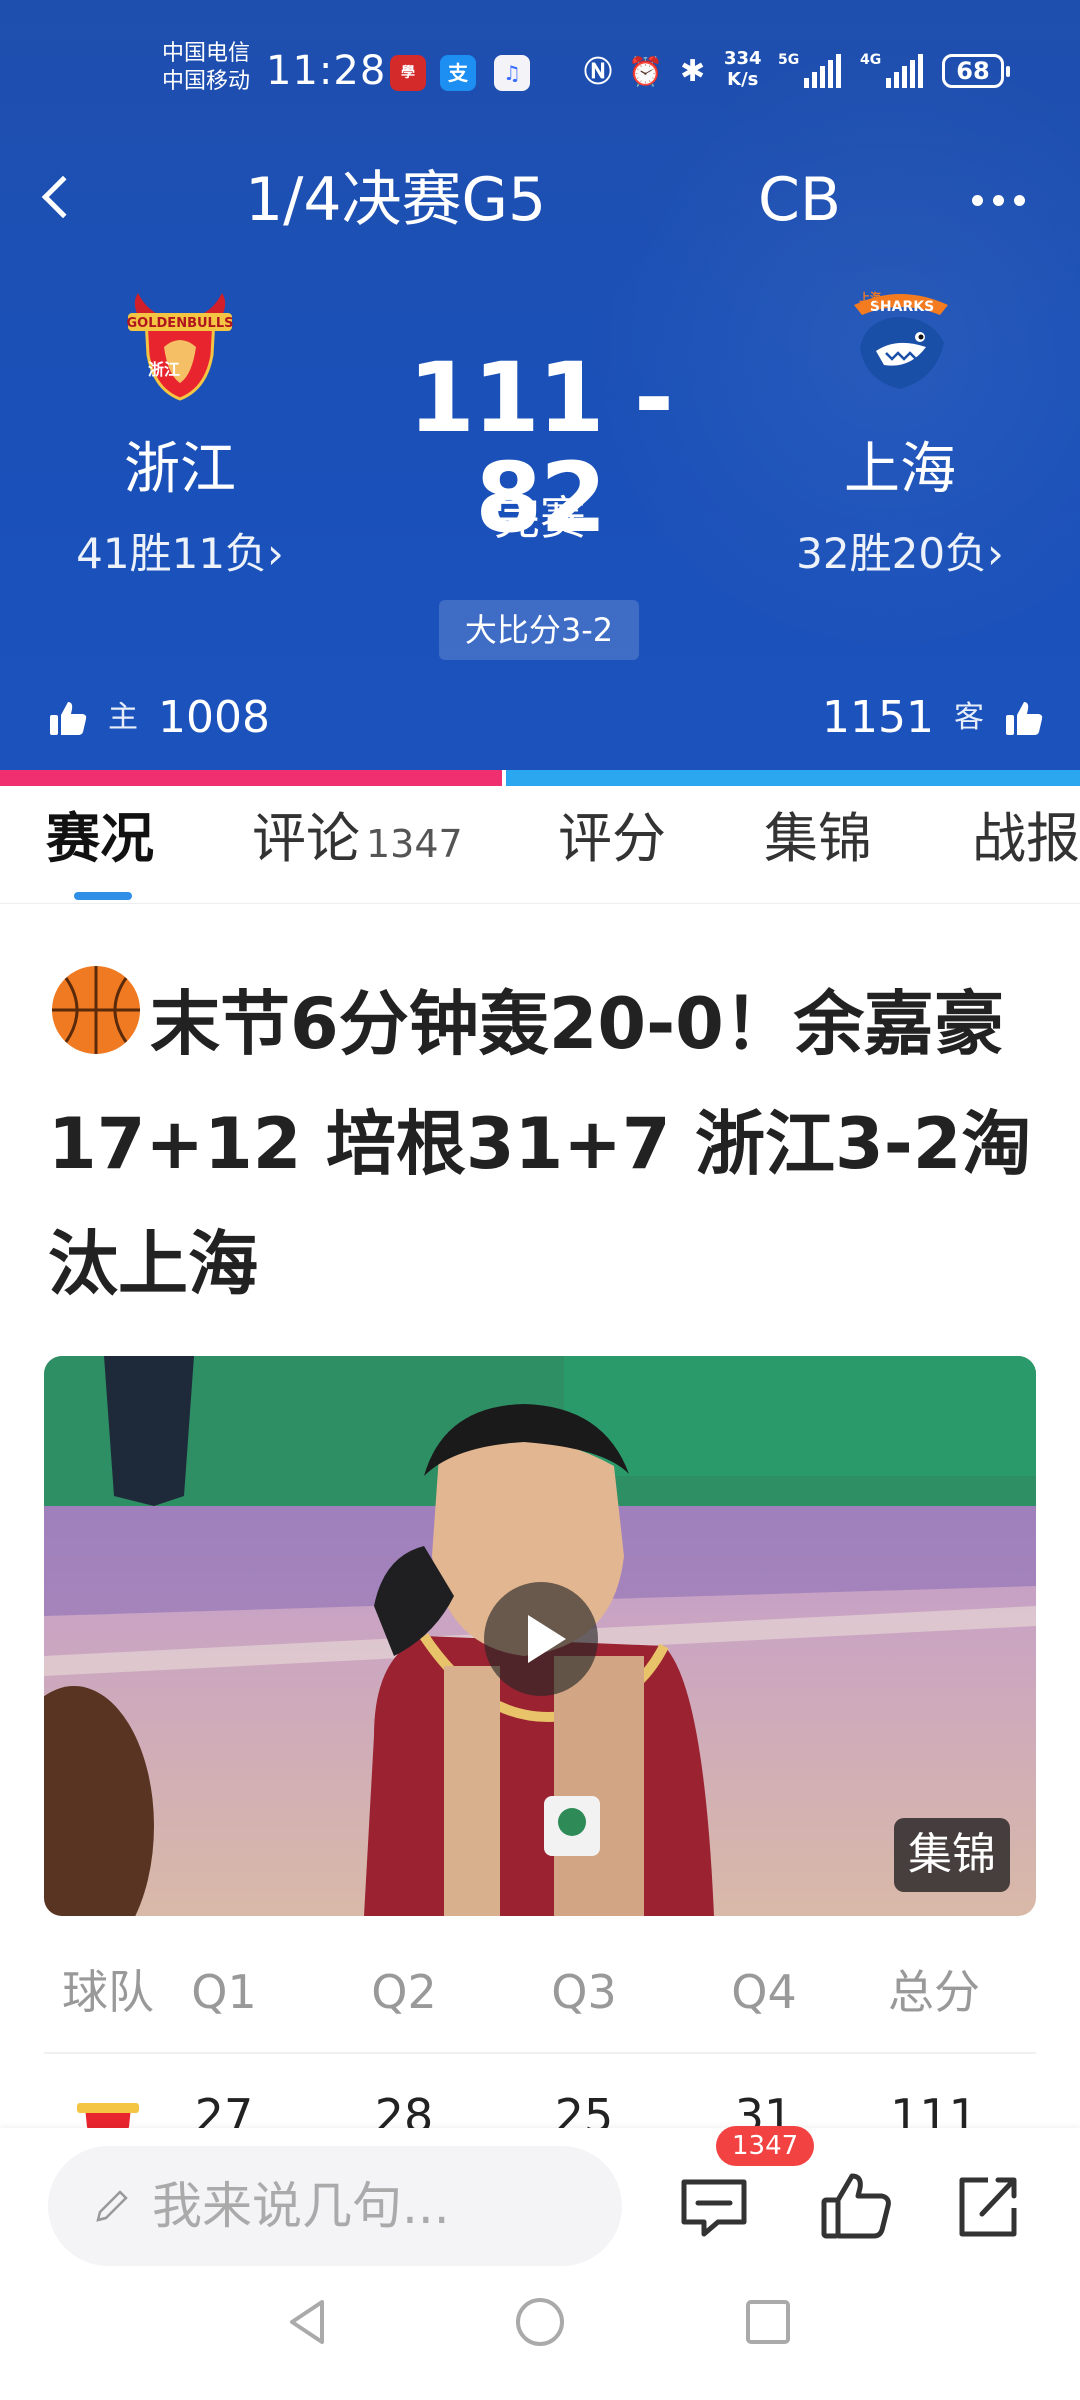  What do you see at coordinates (206, 53) in the screenshot?
I see `carrier-1: 中国电信` at bounding box center [206, 53].